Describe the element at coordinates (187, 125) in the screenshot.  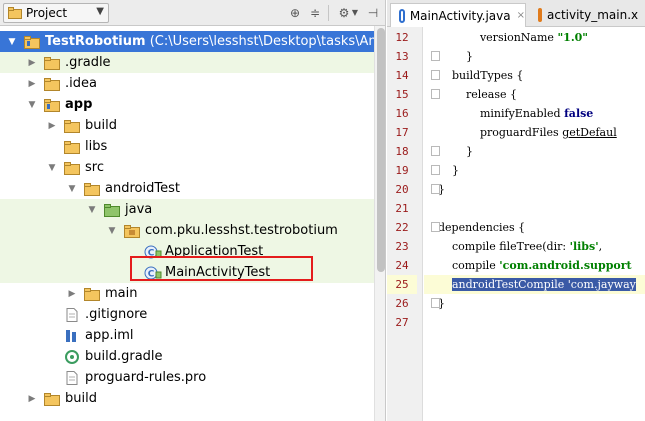
I see `tree-item-build-app: ▶ build` at that location.